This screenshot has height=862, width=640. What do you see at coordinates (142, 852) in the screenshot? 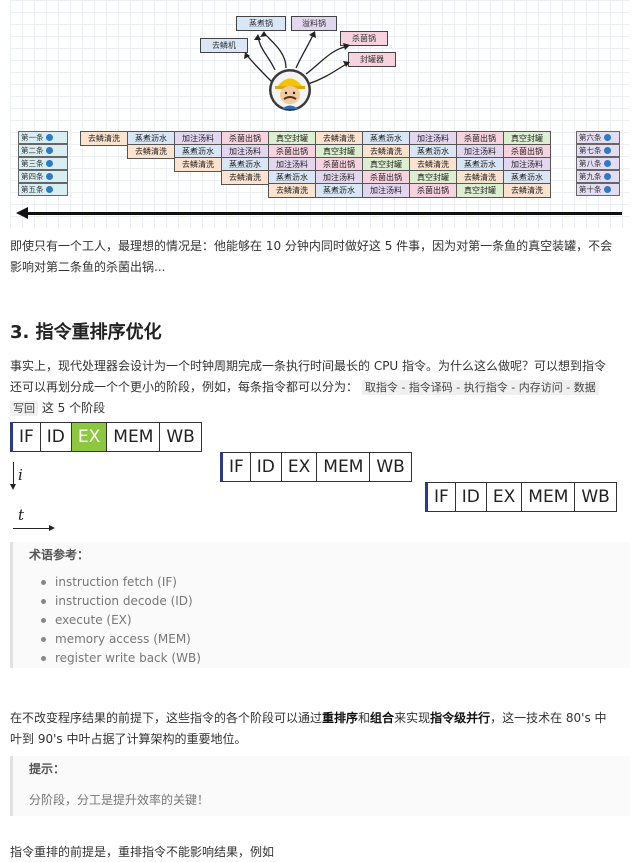
I see `paragraph-line: 指令重排的前提是，重排指令不能影响结果，例如` at bounding box center [142, 852].